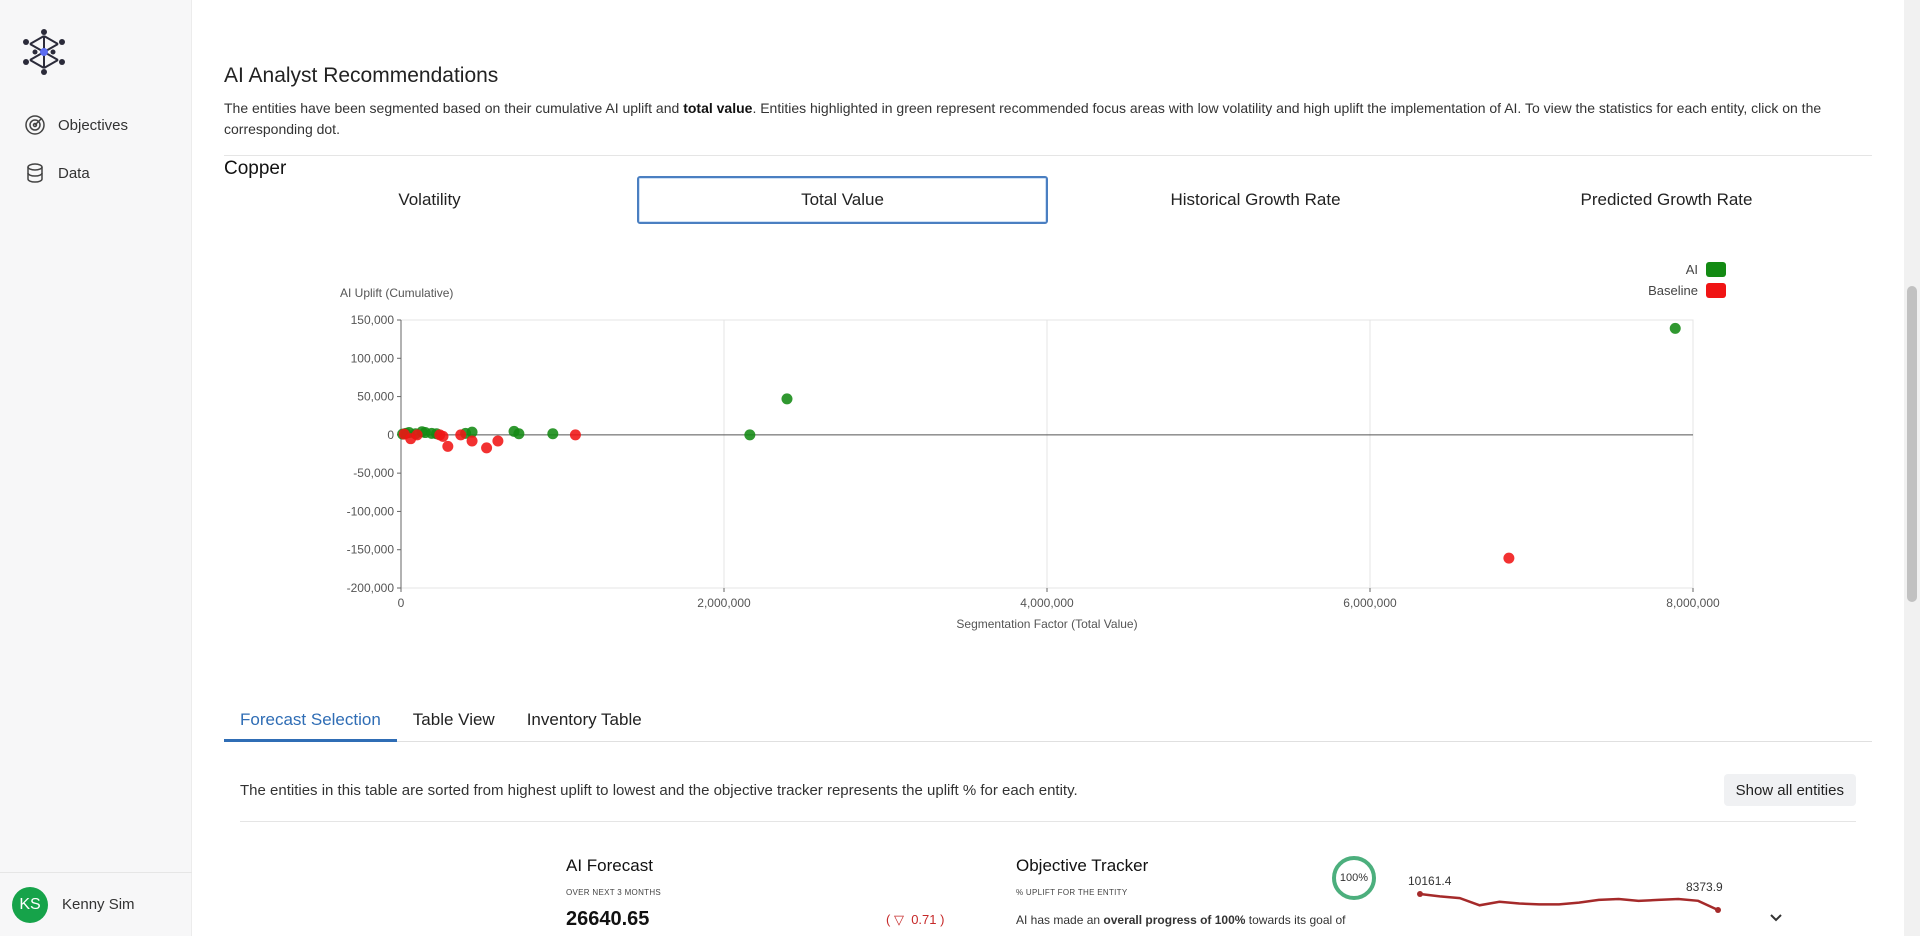 Image resolution: width=1920 pixels, height=936 pixels. What do you see at coordinates (1060, 920) in the screenshot?
I see `tracker-text-part: AI has made an` at bounding box center [1060, 920].